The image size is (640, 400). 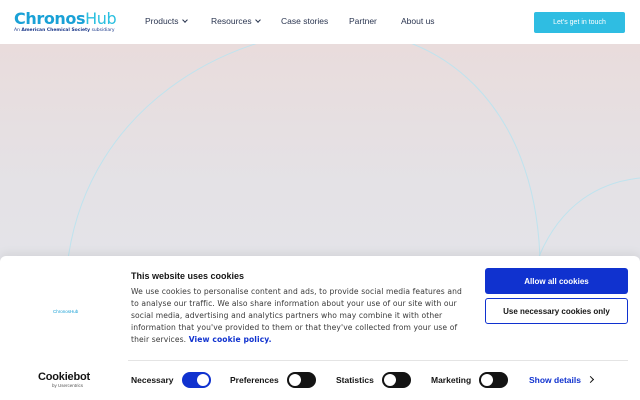 What do you see at coordinates (64, 380) in the screenshot?
I see `cookiebot-logo: Cookiebot by Usercentrics` at bounding box center [64, 380].